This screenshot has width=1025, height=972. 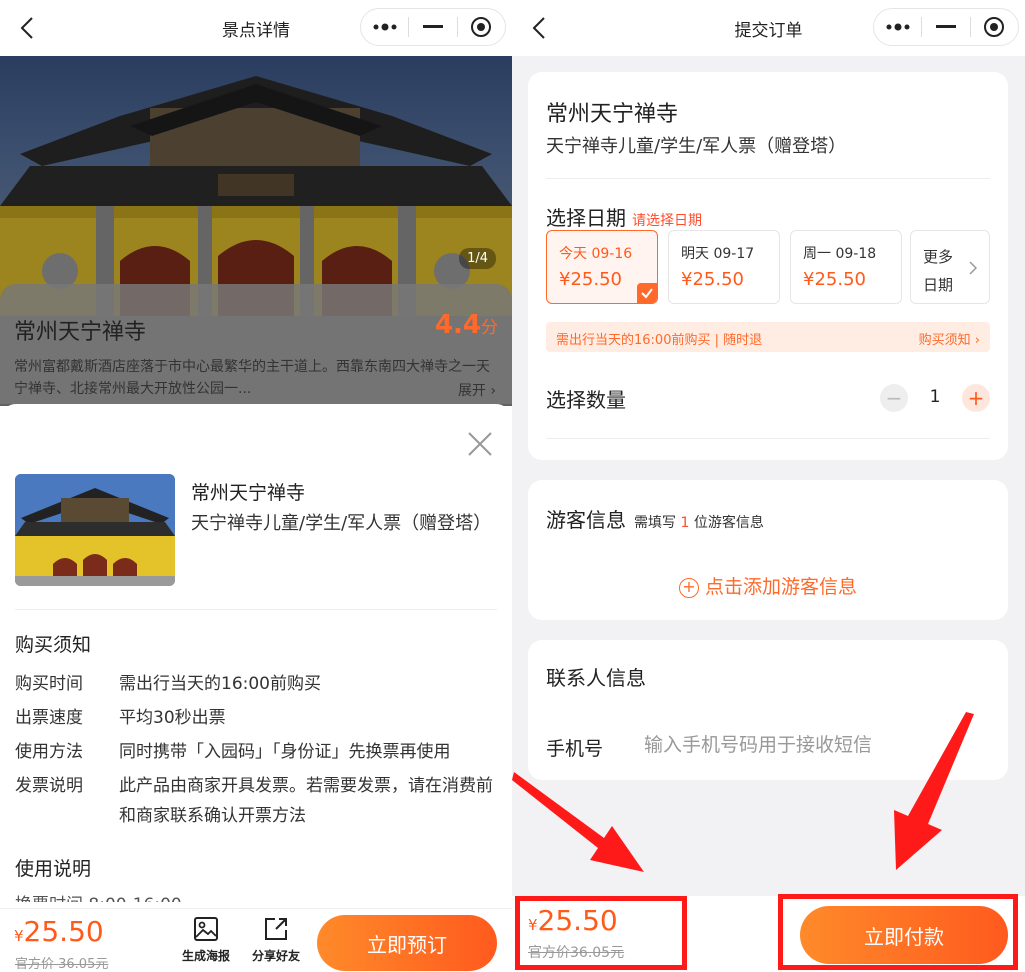 I want to click on product-thumbnail, so click(x=95, y=530).